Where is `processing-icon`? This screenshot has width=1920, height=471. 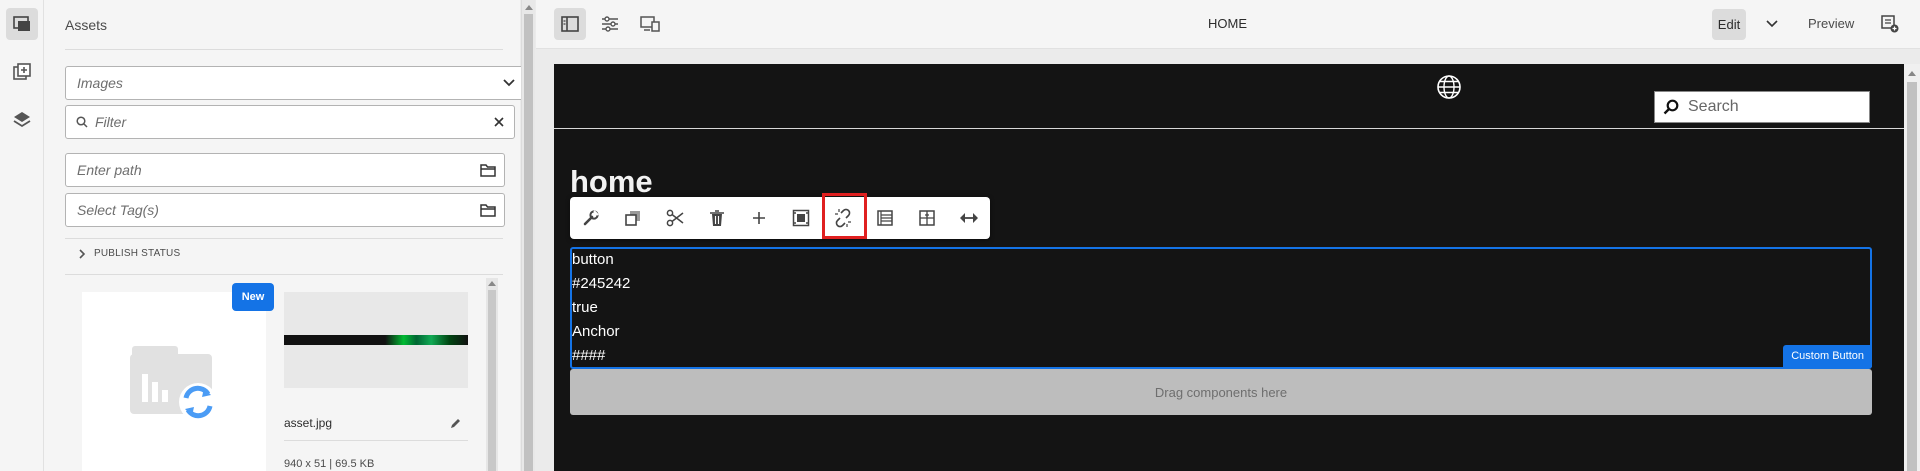
processing-icon is located at coordinates (173, 383).